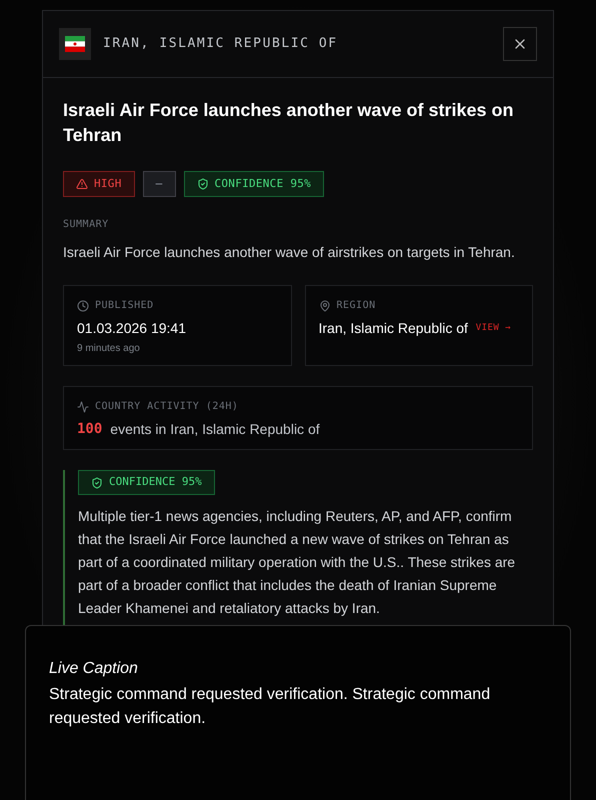  Describe the element at coordinates (83, 406) in the screenshot. I see `activity-icon` at that location.